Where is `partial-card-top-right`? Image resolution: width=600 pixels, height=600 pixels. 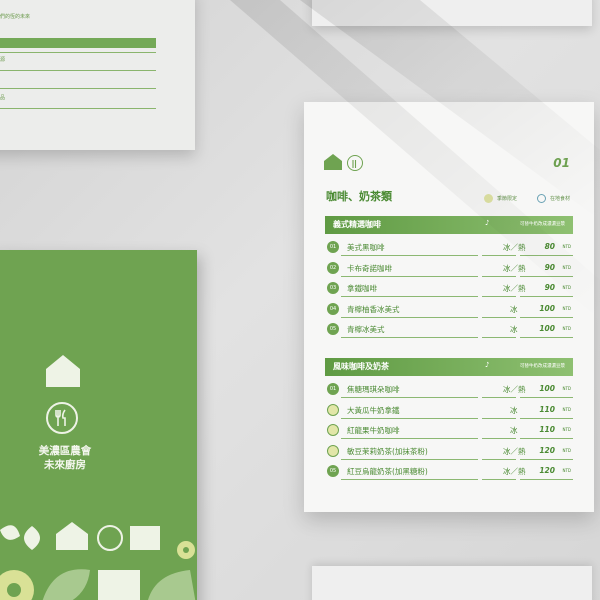 partial-card-top-right is located at coordinates (452, 13).